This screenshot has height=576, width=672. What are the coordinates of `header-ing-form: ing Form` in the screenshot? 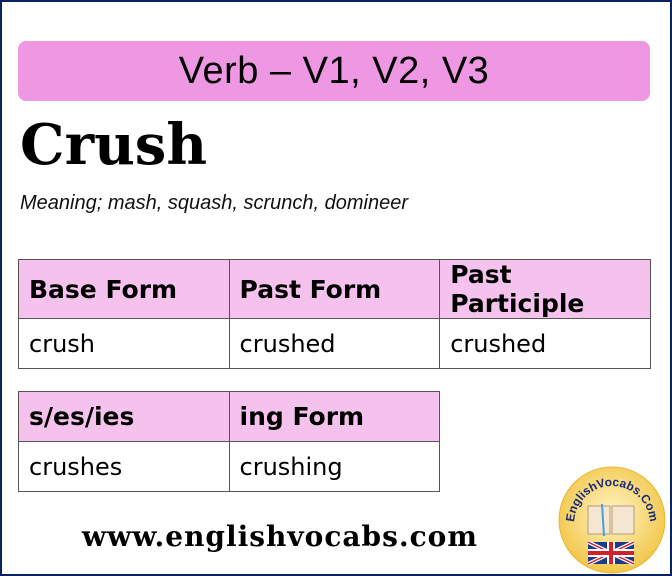 It's located at (334, 416).